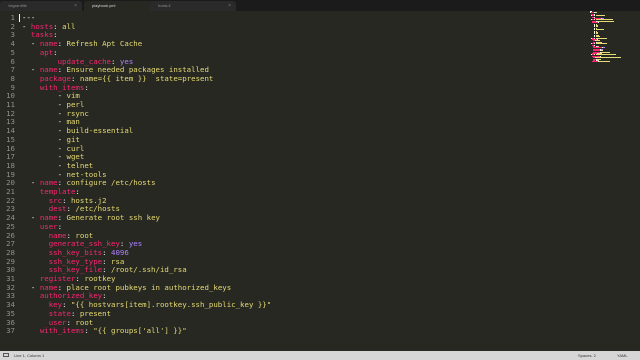 The width and height of the screenshot is (640, 360). Describe the element at coordinates (111, 183) in the screenshot. I see `code-token: configure /etc/hosts` at that location.